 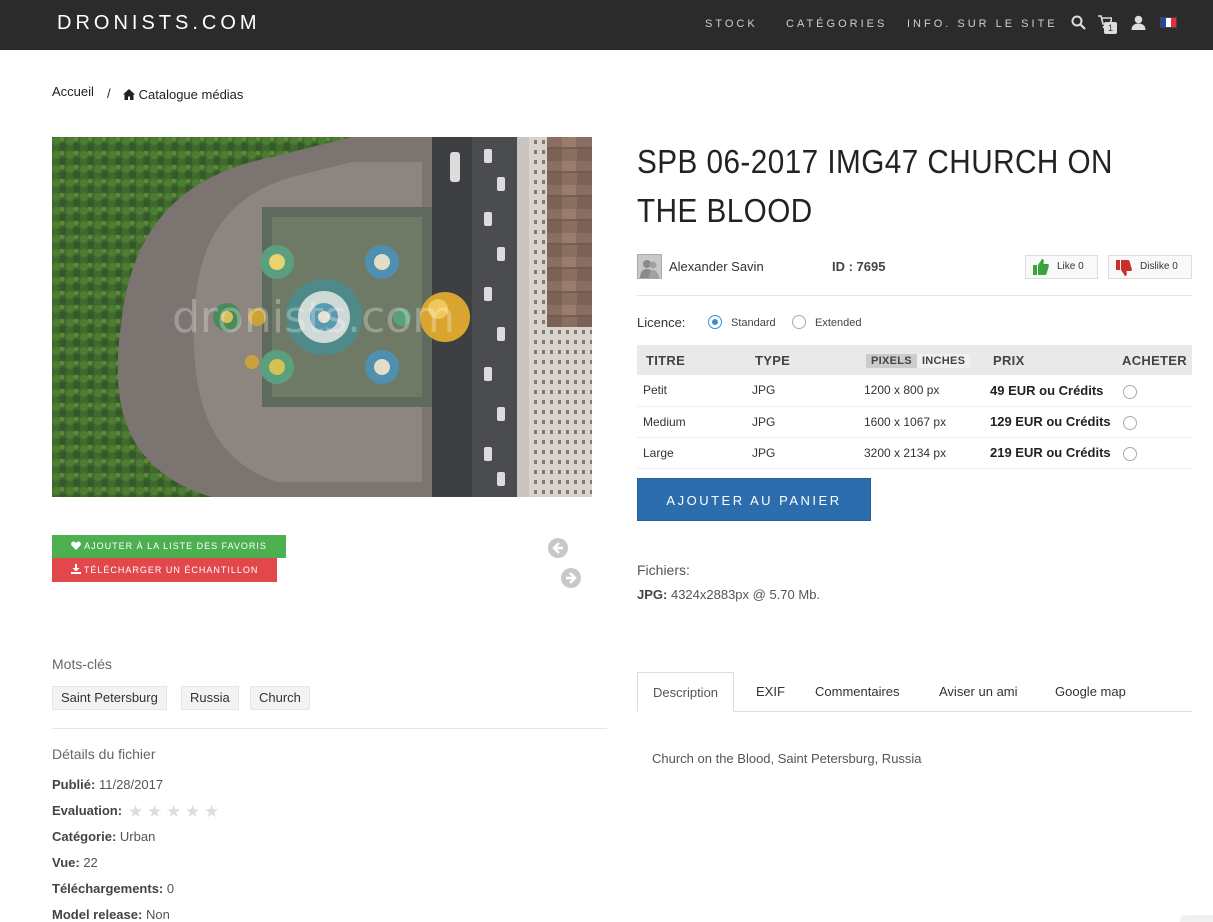 What do you see at coordinates (191, 94) in the screenshot?
I see `breadcrumb-current-label: Catalogue médias` at bounding box center [191, 94].